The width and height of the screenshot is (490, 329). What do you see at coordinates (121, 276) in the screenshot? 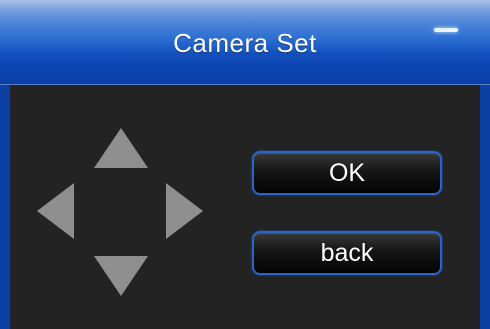
I see `arrow-down-icon` at bounding box center [121, 276].